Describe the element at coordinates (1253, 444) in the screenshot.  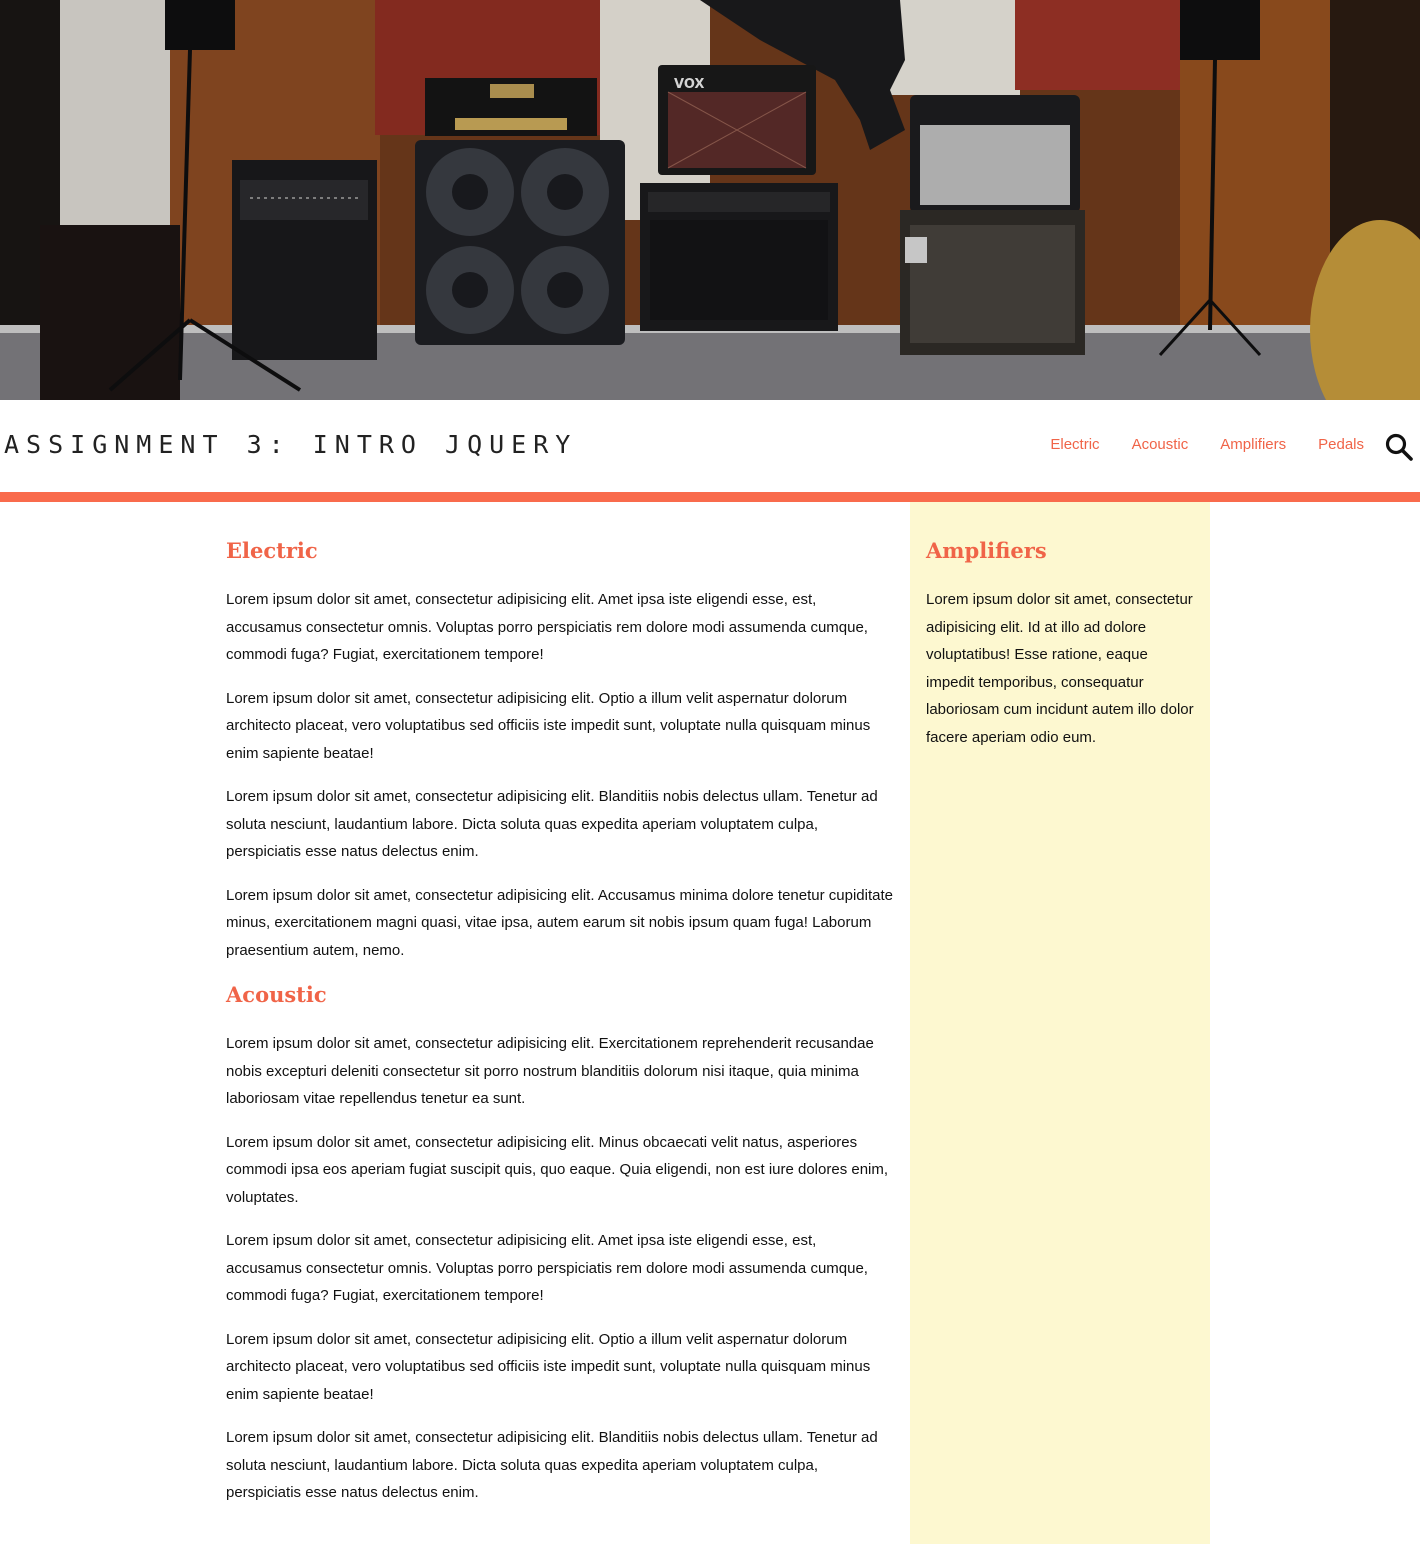
I see `nav-link-amplifiers: Amplifiers` at that location.